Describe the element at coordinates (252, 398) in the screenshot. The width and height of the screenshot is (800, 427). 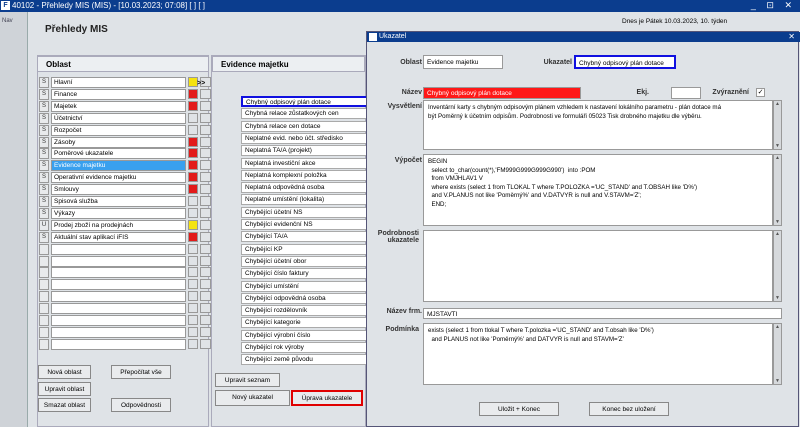
I see `novy-ukazatel-button: Nový ukazatel` at that location.